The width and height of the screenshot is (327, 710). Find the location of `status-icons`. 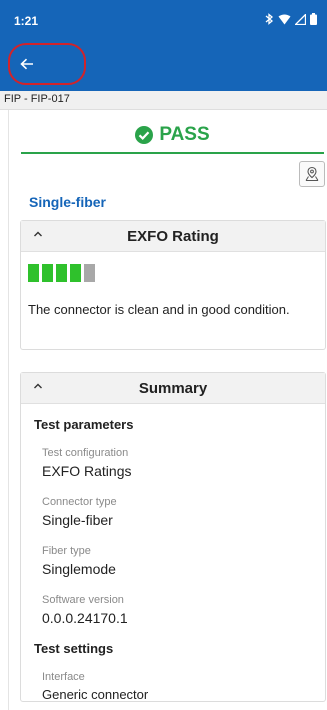

status-icons is located at coordinates (290, 19).